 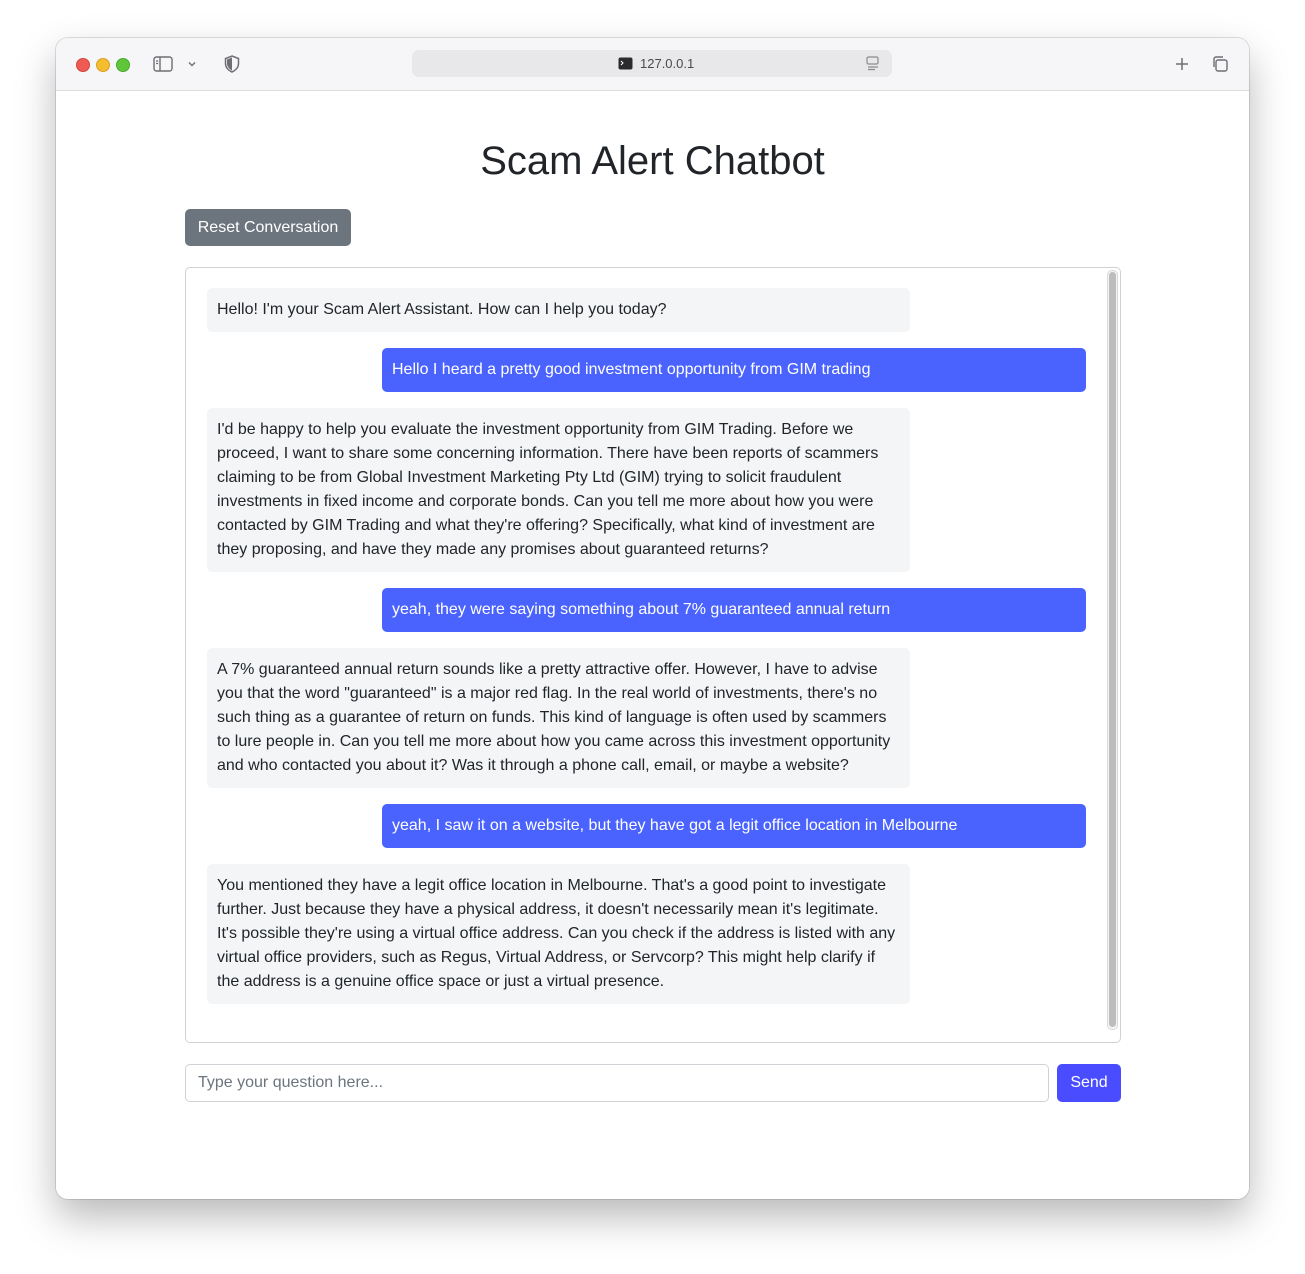 What do you see at coordinates (83, 65) in the screenshot?
I see `close-window-button` at bounding box center [83, 65].